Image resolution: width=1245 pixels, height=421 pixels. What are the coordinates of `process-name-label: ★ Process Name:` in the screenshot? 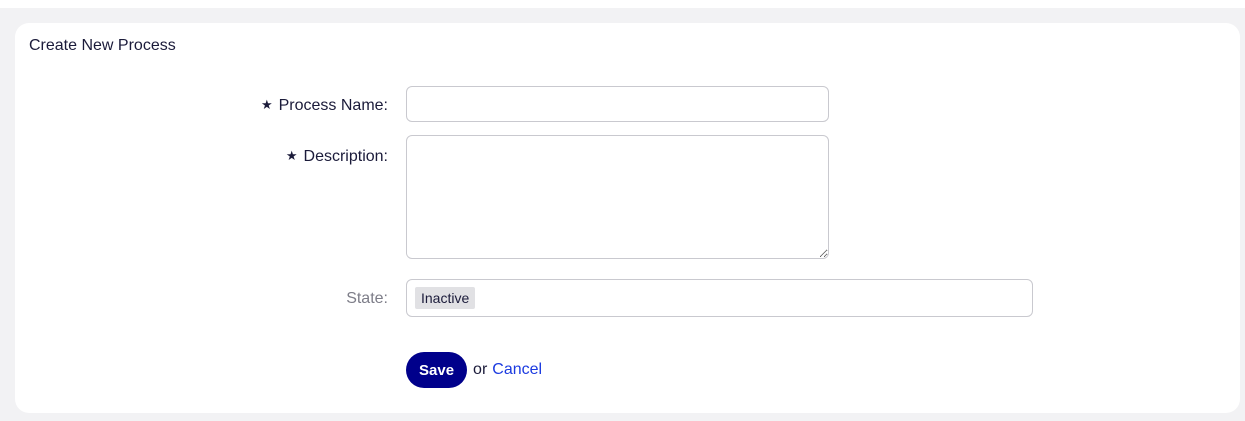 It's located at (324, 106).